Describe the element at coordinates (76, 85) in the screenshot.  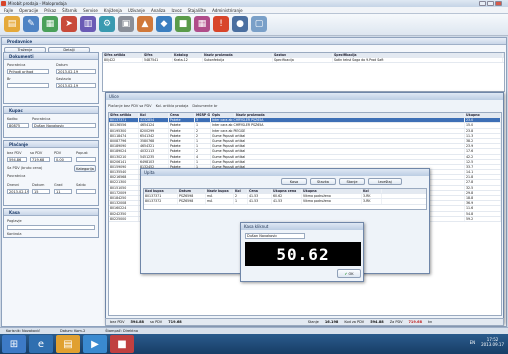
I see `sastavio-field: 2013.02.19` at that location.